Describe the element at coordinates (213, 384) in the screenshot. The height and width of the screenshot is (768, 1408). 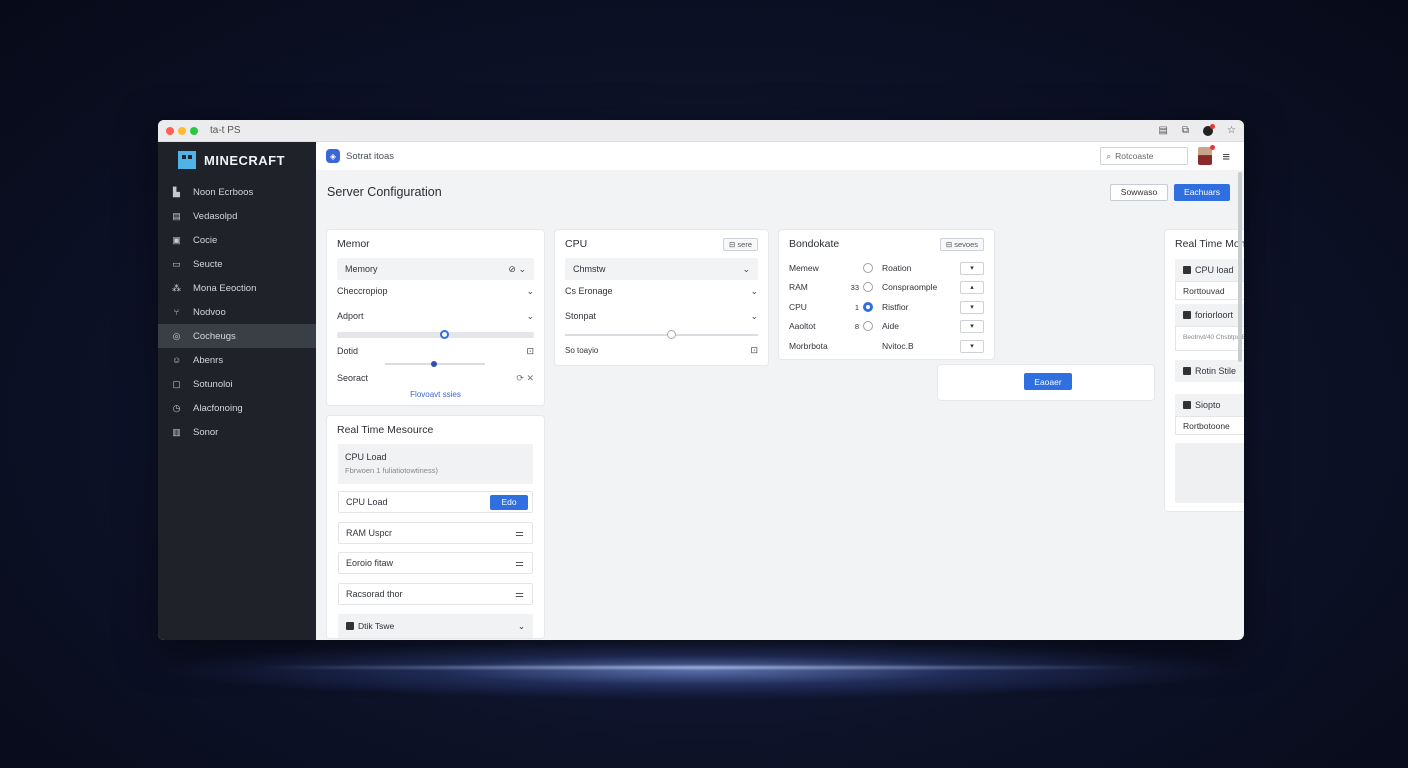
I see `sidebar-item-label: Sotunoloi` at that location.